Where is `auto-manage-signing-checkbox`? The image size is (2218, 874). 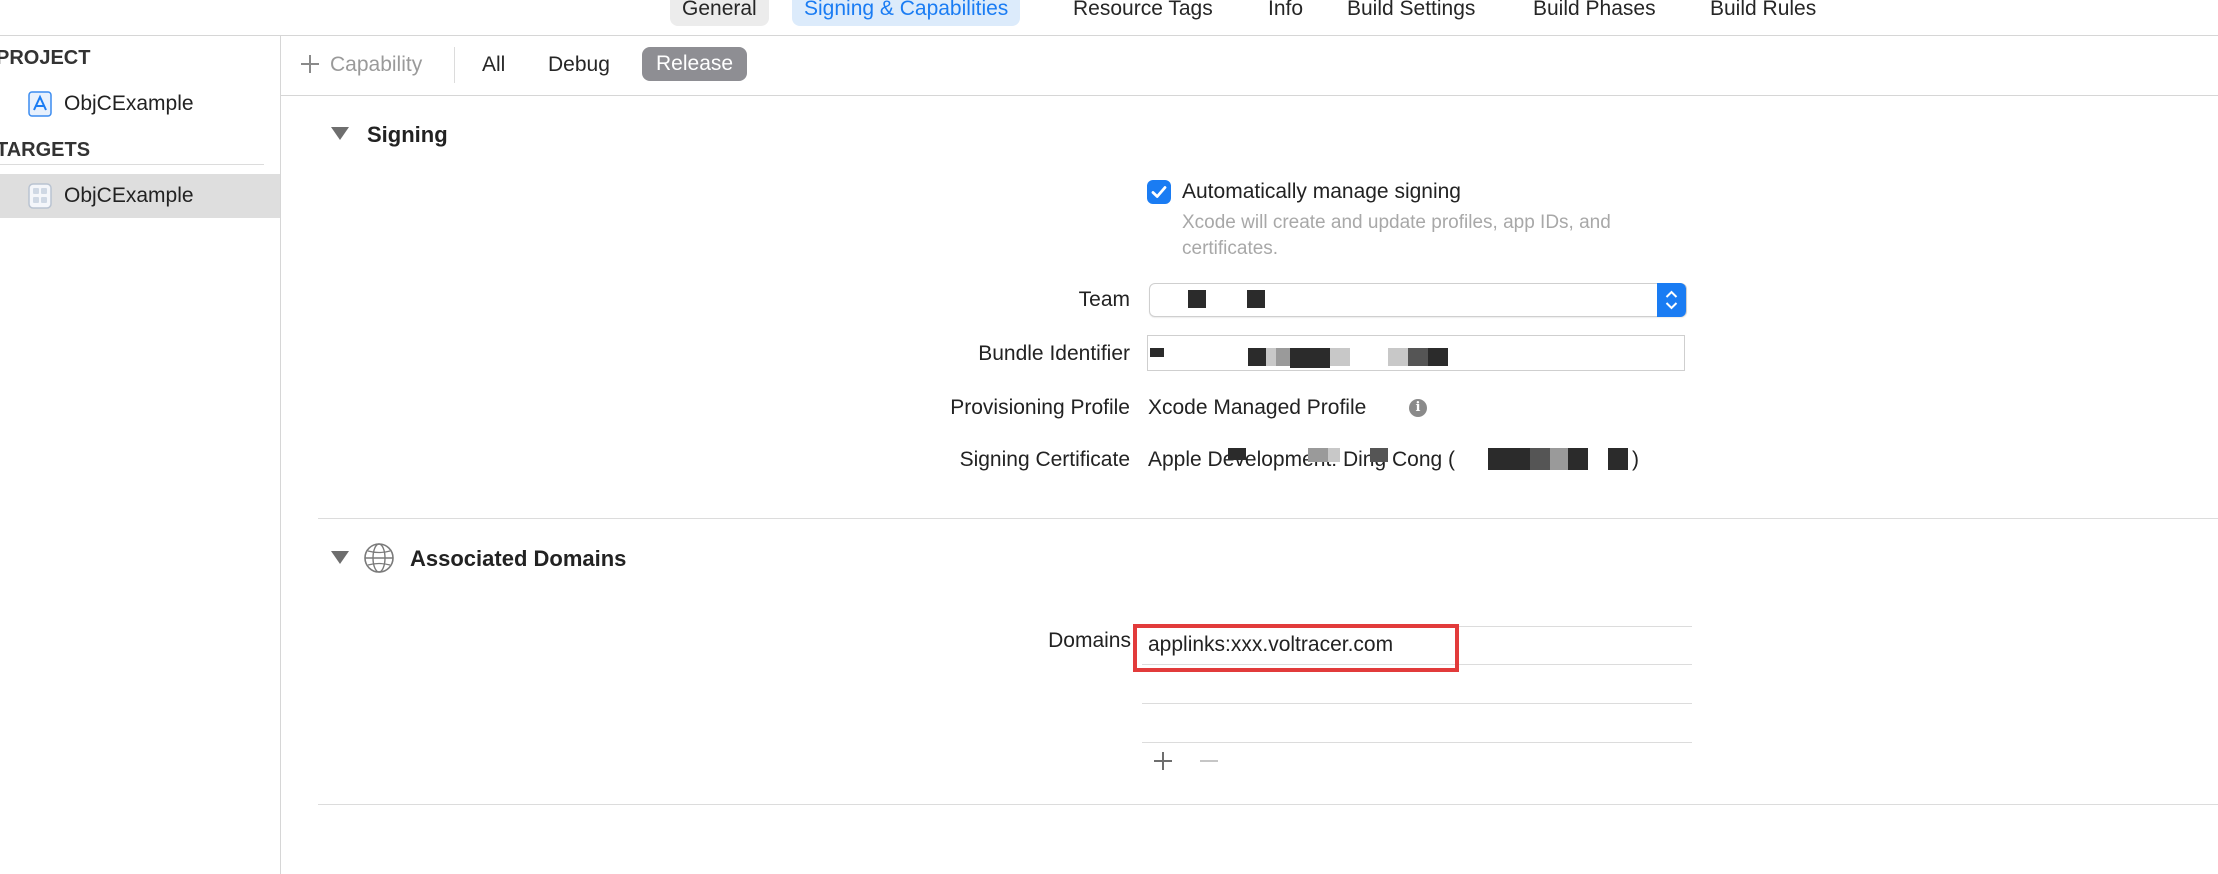 auto-manage-signing-checkbox is located at coordinates (1159, 192).